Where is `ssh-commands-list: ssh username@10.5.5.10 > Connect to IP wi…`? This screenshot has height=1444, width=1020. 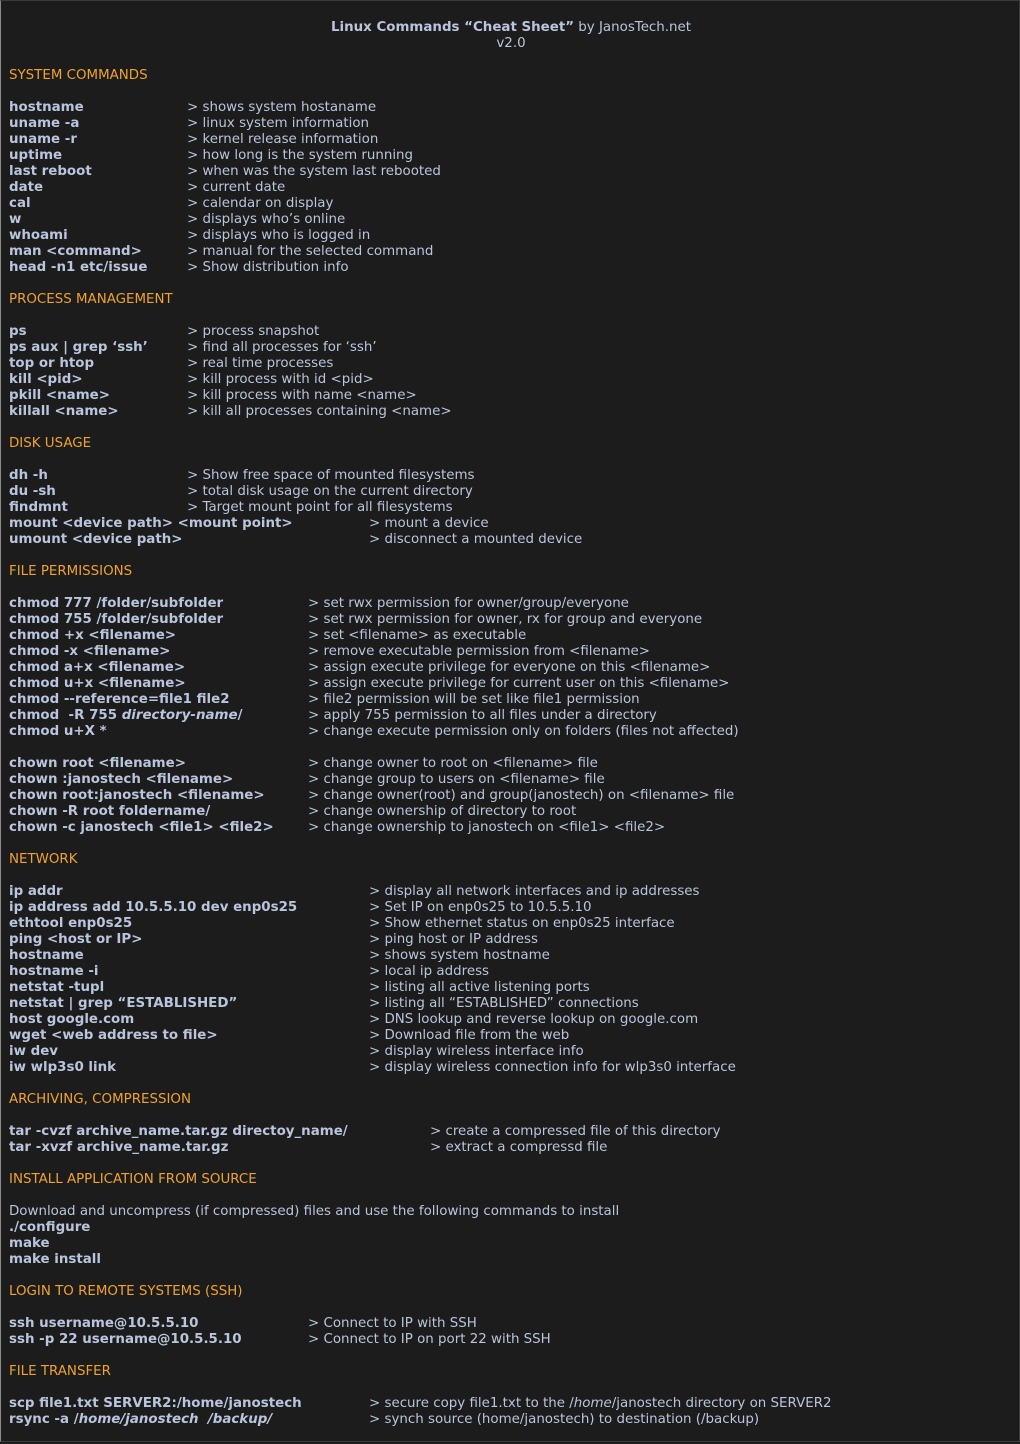 ssh-commands-list: ssh username@10.5.5.10 > Connect to IP wi… is located at coordinates (509, 1332).